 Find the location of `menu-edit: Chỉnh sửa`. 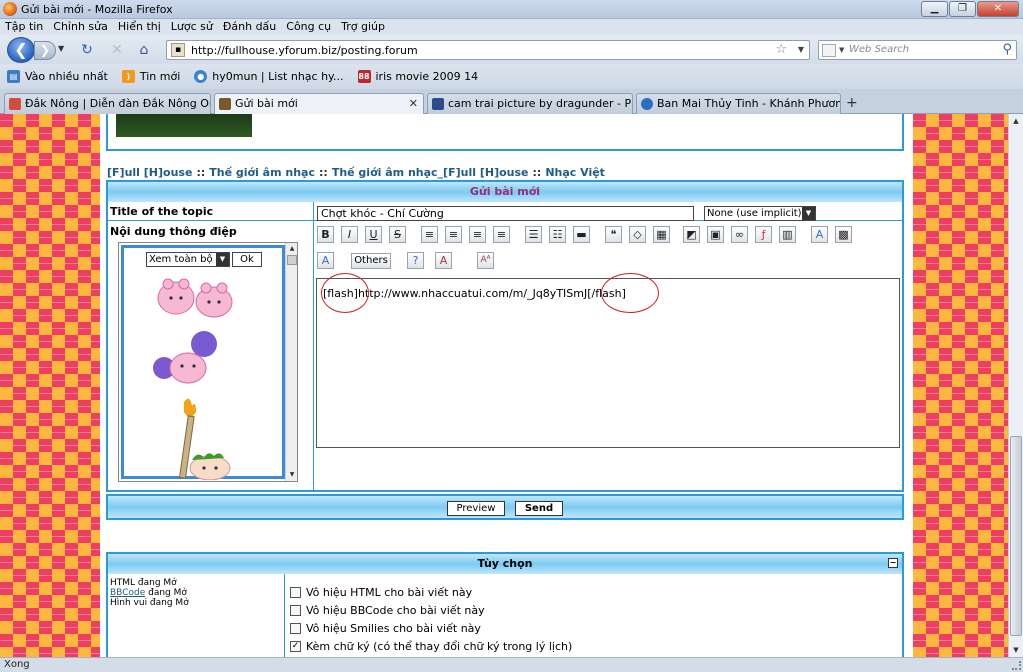

menu-edit: Chỉnh sửa is located at coordinates (80, 27).